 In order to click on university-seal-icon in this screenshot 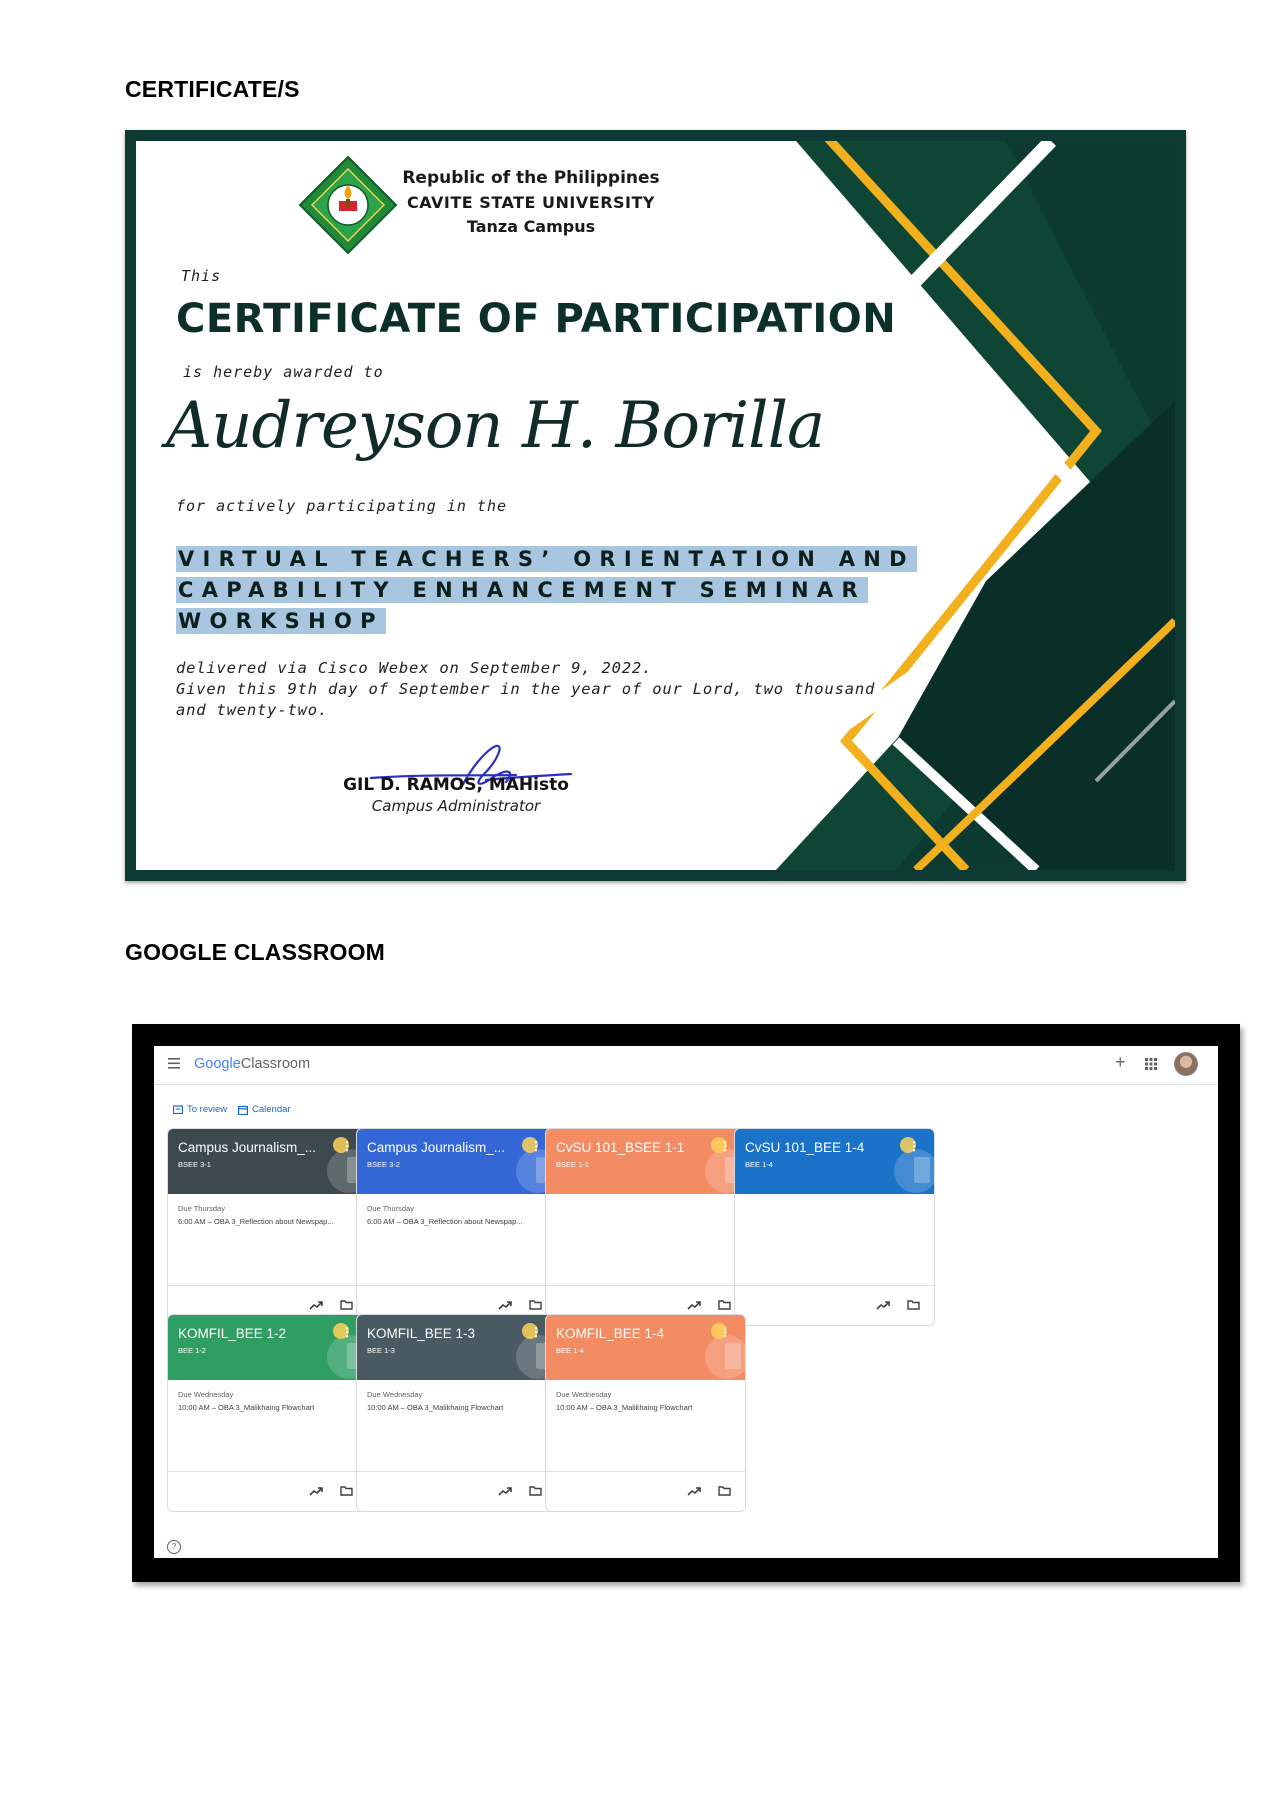, I will do `click(348, 205)`.